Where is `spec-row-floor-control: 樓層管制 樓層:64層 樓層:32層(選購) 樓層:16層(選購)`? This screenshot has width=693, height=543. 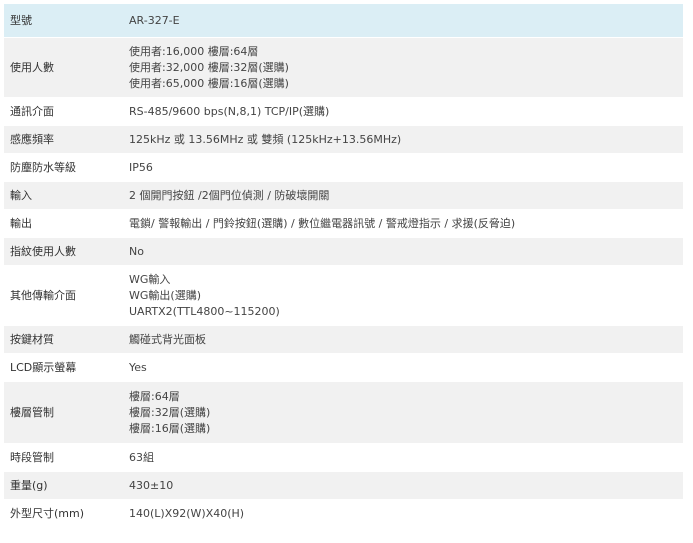
spec-row-floor-control: 樓層管制 樓層:64層 樓層:32層(選購) 樓層:16層(選購) is located at coordinates (343, 412).